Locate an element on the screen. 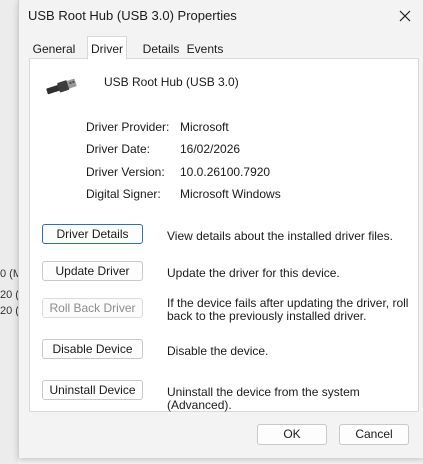  driver-date-label: Driver Date: is located at coordinates (118, 149).